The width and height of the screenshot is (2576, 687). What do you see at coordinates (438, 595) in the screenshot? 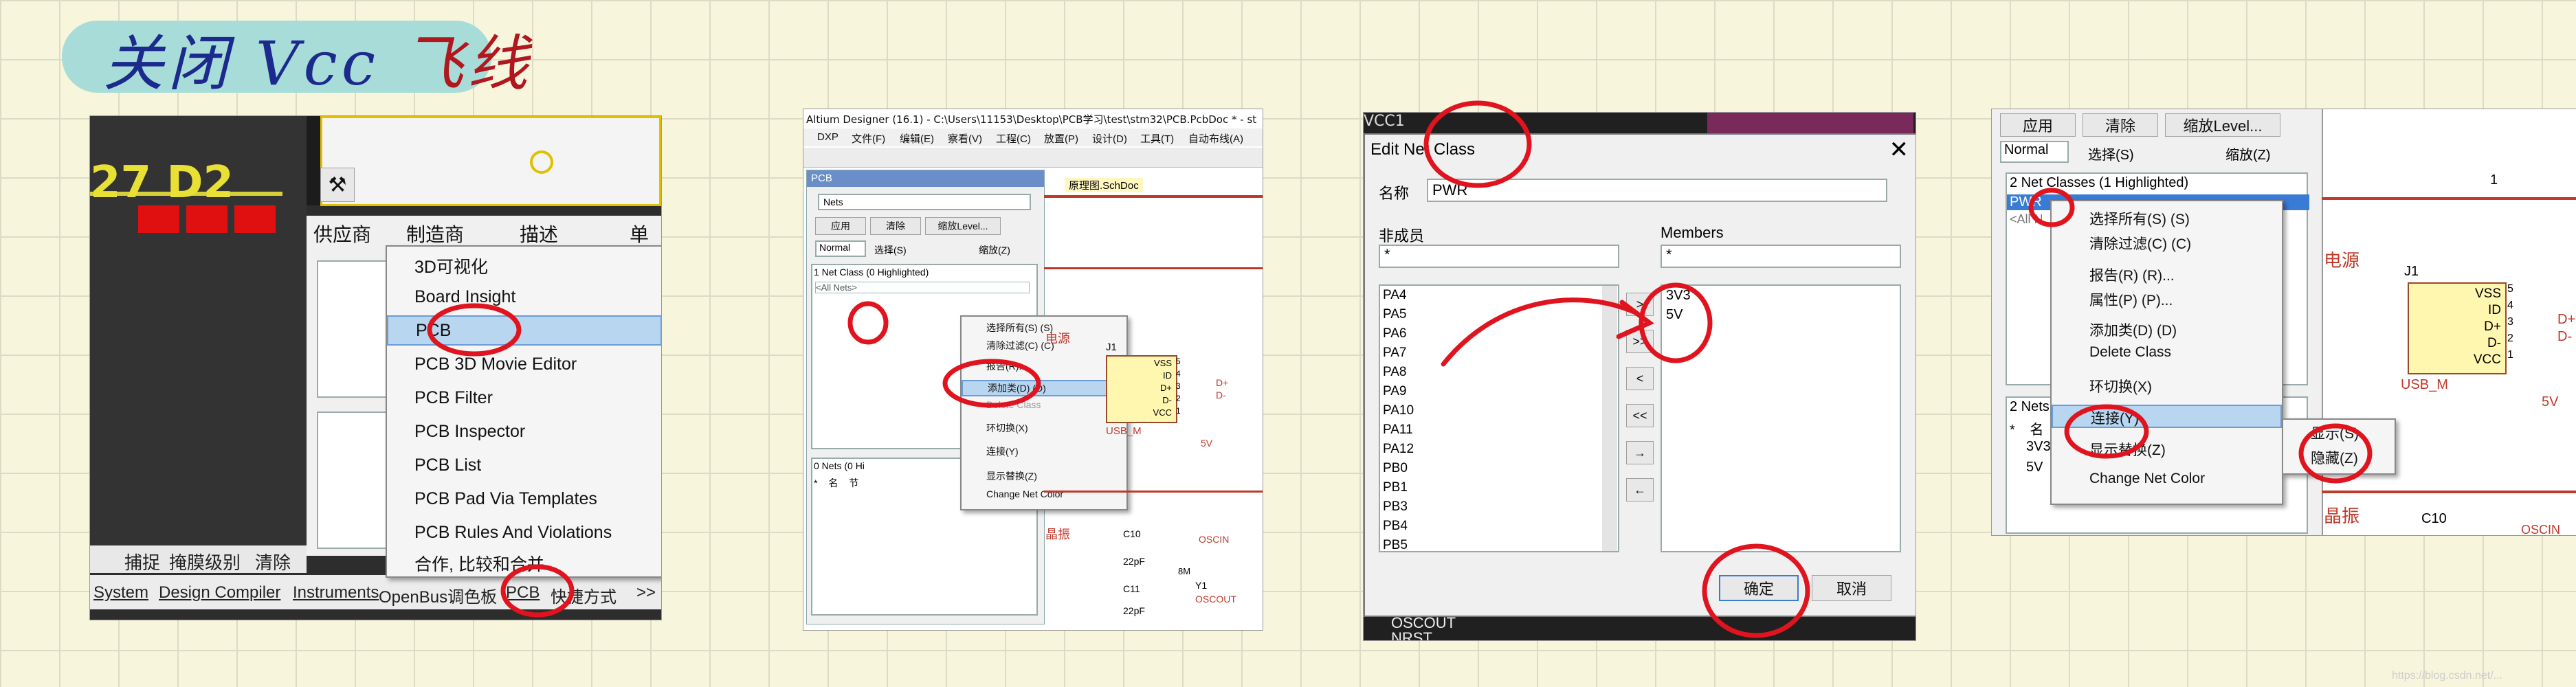
I see `tab-openbus: OpenBus调色板` at bounding box center [438, 595].